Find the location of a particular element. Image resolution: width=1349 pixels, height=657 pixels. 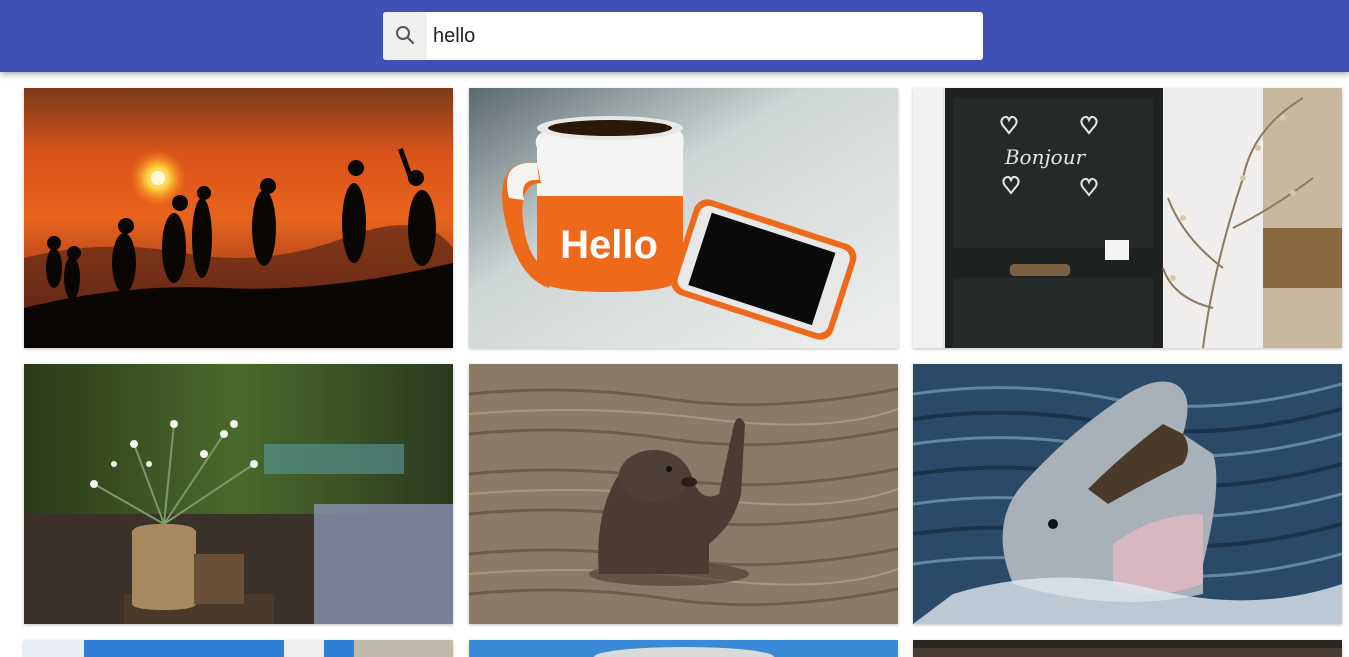

result-image-waving-seal is located at coordinates (683, 494).